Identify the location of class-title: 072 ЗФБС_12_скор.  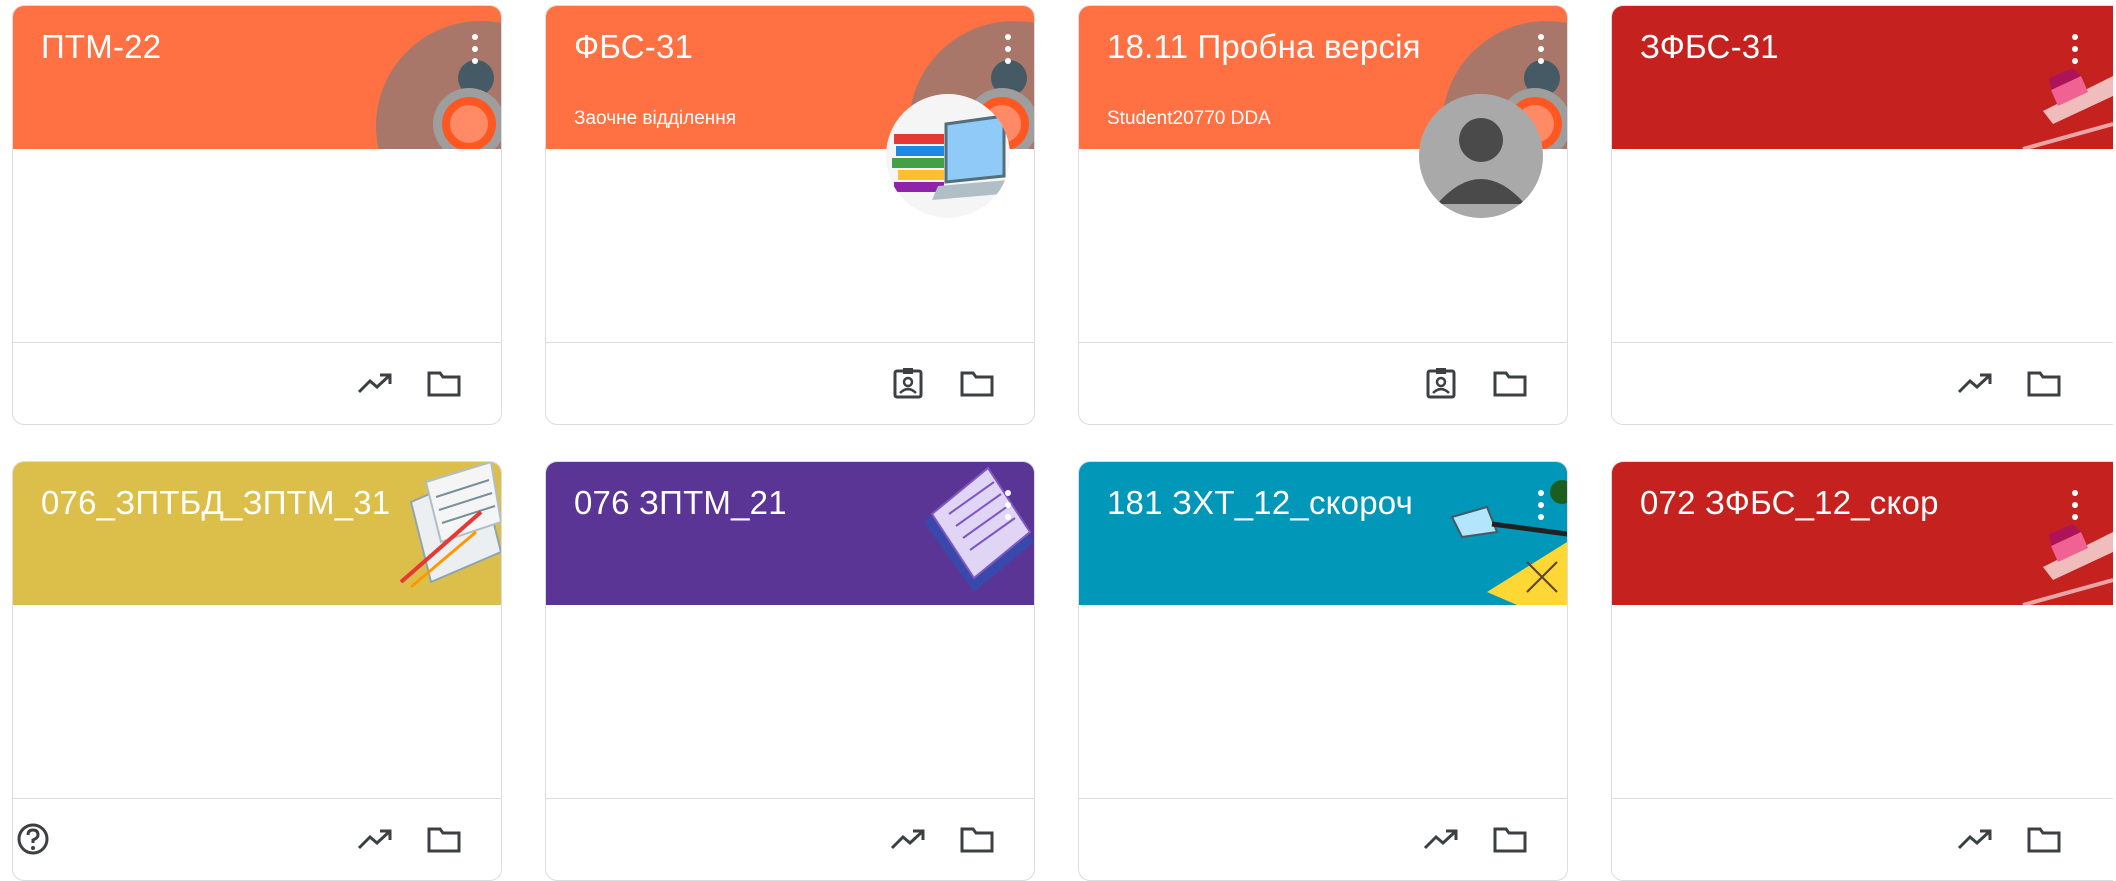
(1789, 503).